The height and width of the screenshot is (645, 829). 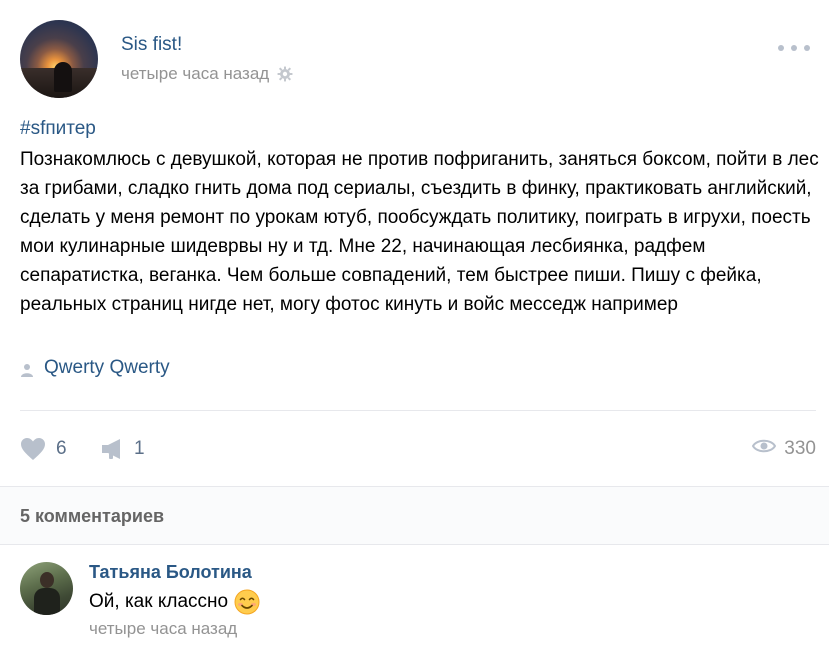 What do you see at coordinates (92, 516) in the screenshot?
I see `comments-count: 5 комментариев` at bounding box center [92, 516].